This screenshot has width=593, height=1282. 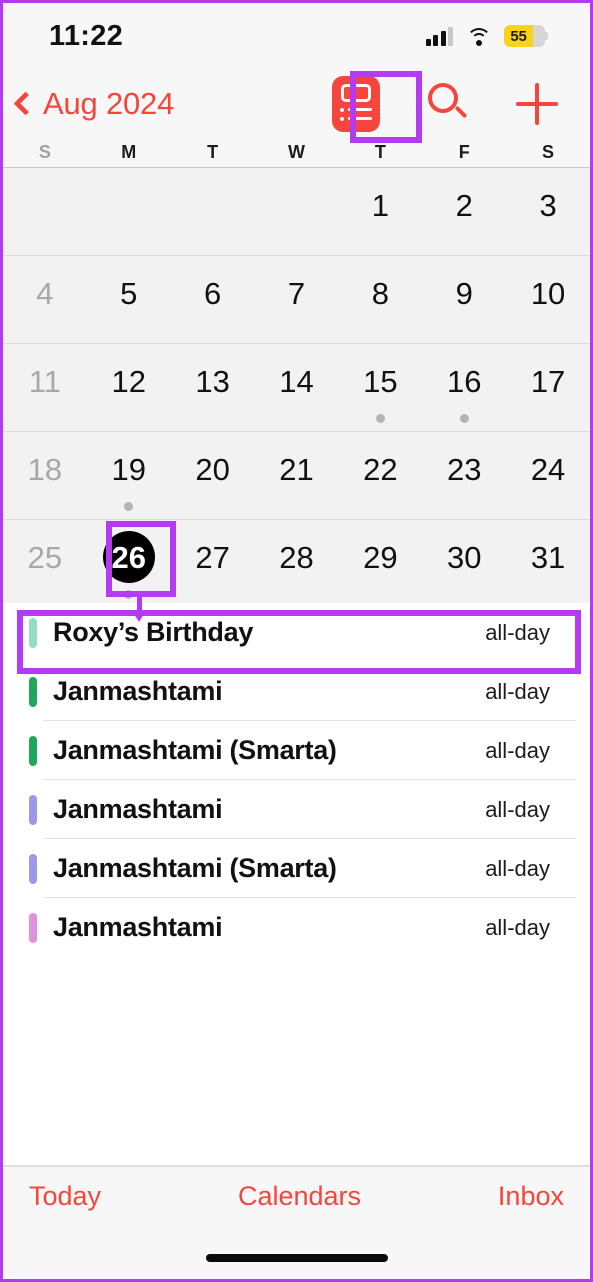 I want to click on day-number: 23, so click(x=464, y=469).